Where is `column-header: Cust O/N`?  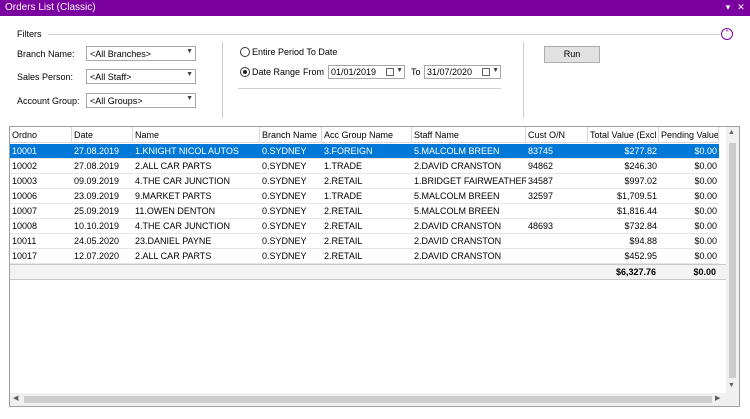
column-header: Cust O/N is located at coordinates (557, 135).